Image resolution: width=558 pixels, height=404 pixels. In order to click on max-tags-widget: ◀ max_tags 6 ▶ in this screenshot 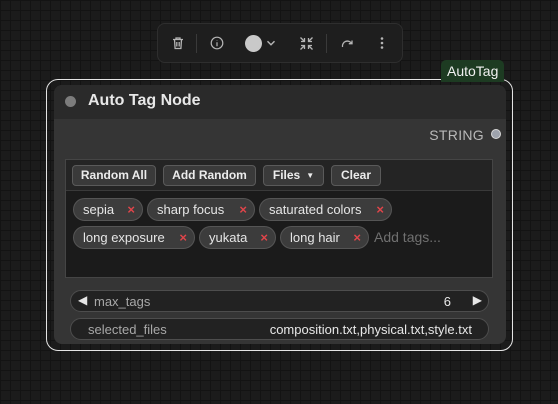, I will do `click(279, 301)`.